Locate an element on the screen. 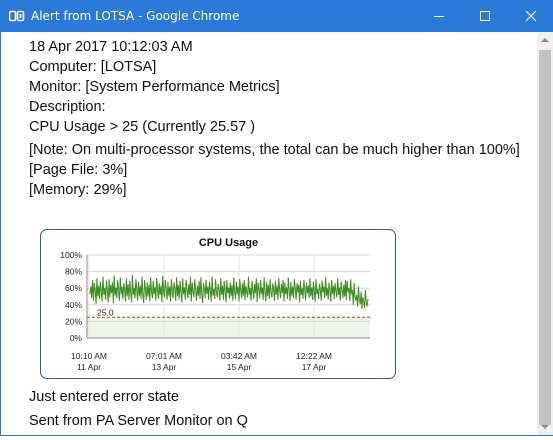 The width and height of the screenshot is (553, 440). threshold-band is located at coordinates (228, 327).